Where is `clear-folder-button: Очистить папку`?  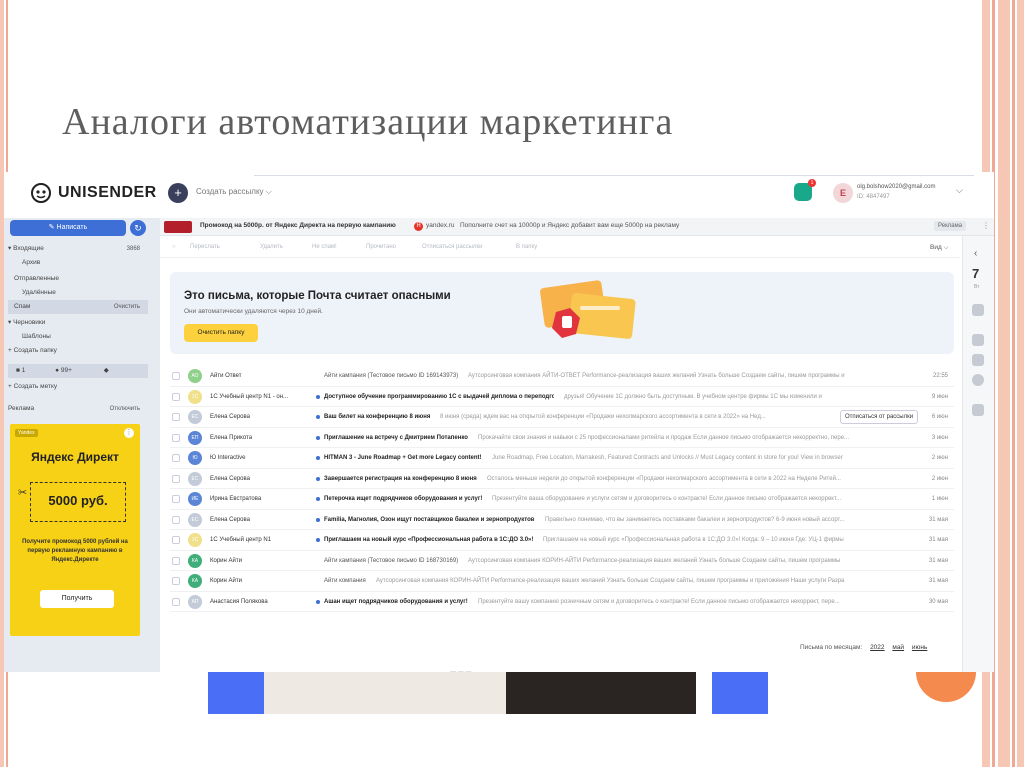 clear-folder-button: Очистить папку is located at coordinates (221, 333).